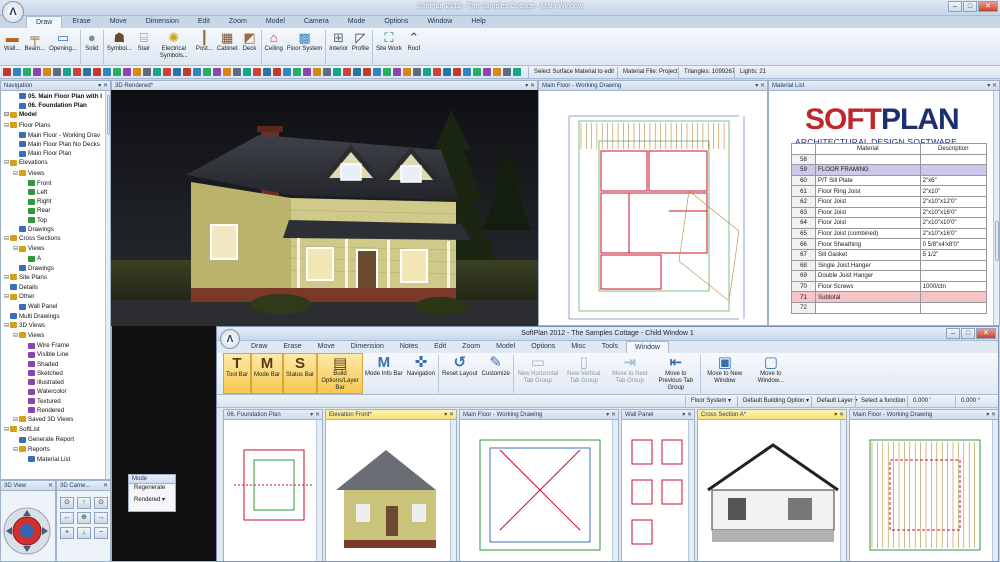  What do you see at coordinates (275, 22) in the screenshot?
I see `menu-model: Model` at bounding box center [275, 22].